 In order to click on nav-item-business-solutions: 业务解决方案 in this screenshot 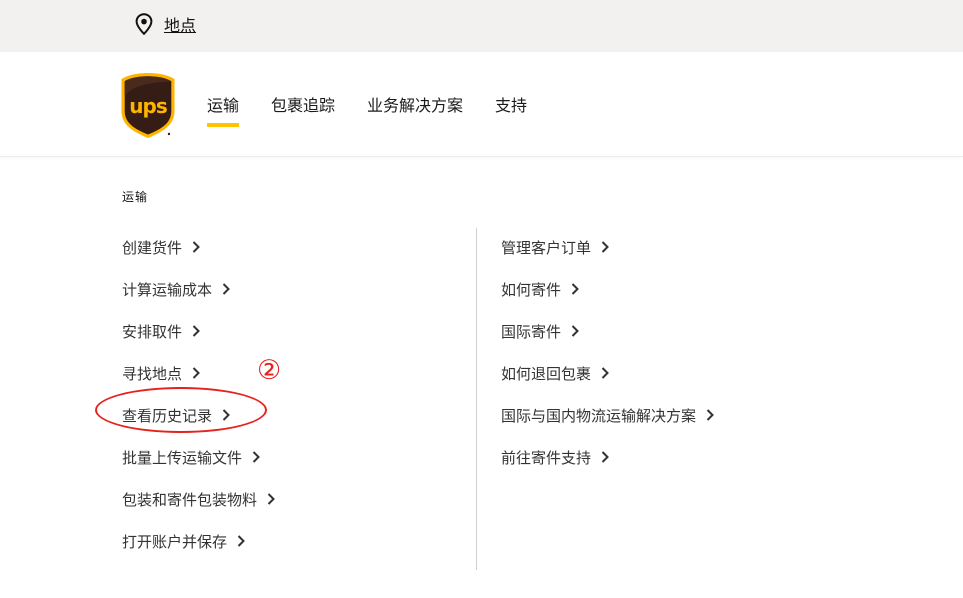, I will do `click(415, 106)`.